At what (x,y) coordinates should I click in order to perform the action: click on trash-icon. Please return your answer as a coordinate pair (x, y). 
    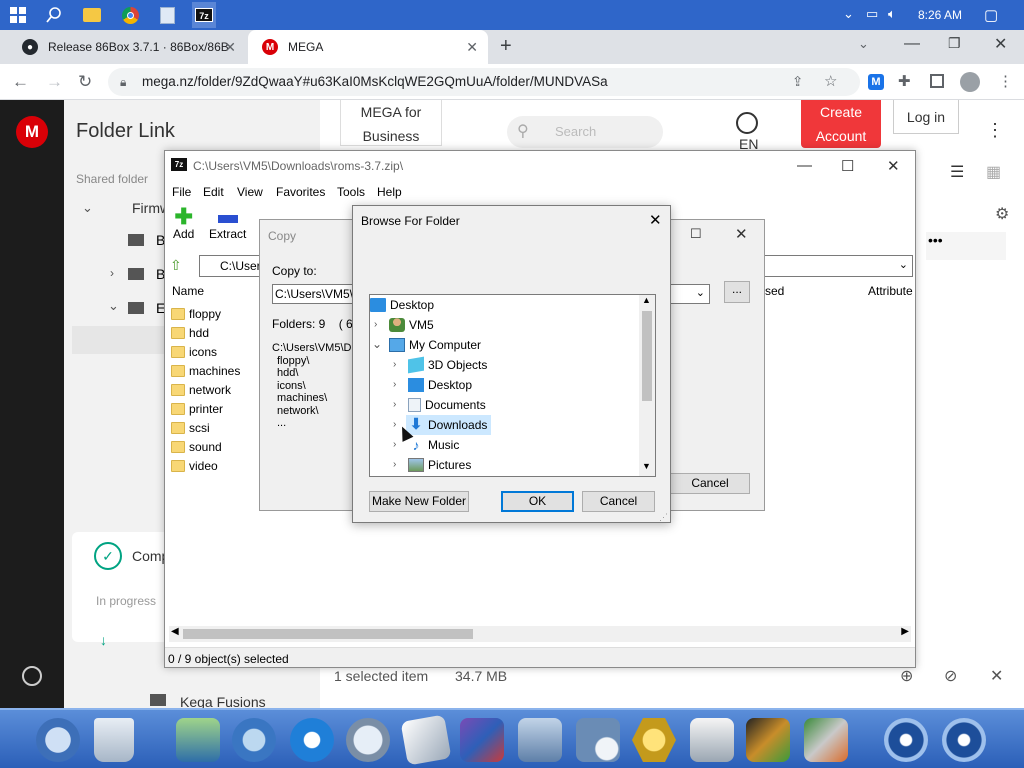
    Looking at the image, I should click on (114, 740).